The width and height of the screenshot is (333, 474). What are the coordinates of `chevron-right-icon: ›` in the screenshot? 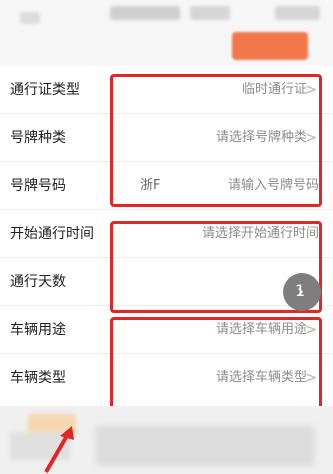 It's located at (301, 291).